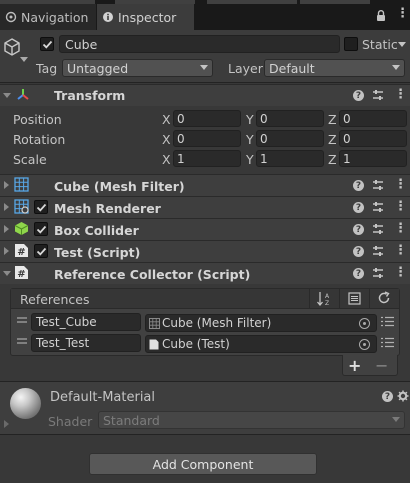  What do you see at coordinates (131, 420) in the screenshot?
I see `shader-value: Standard` at bounding box center [131, 420].